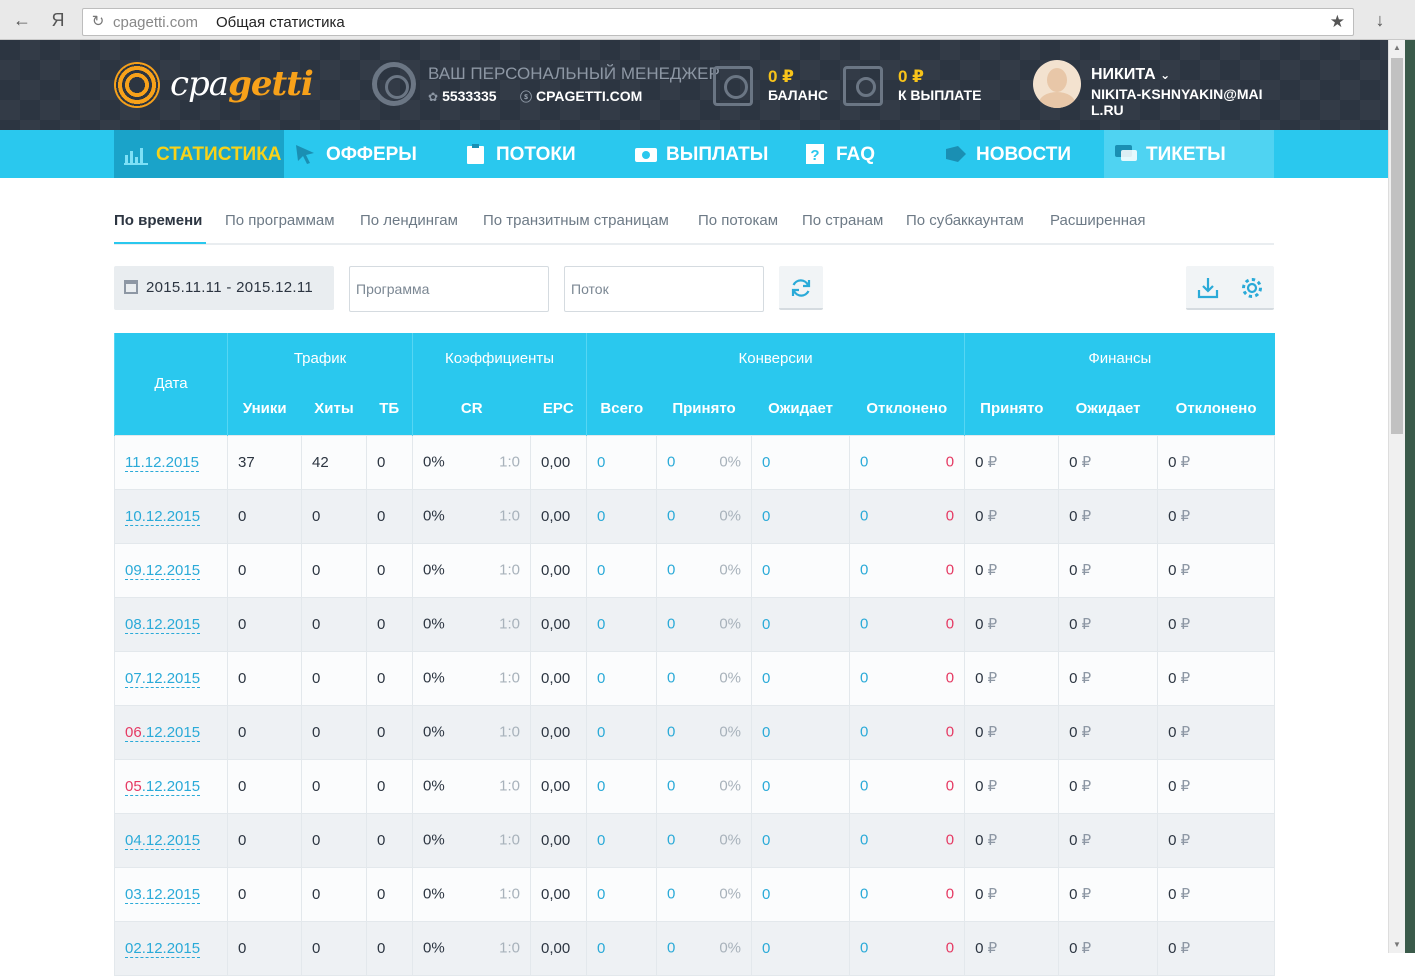  What do you see at coordinates (1130, 75) in the screenshot?
I see `user-name: НИКИТА ⌄` at bounding box center [1130, 75].